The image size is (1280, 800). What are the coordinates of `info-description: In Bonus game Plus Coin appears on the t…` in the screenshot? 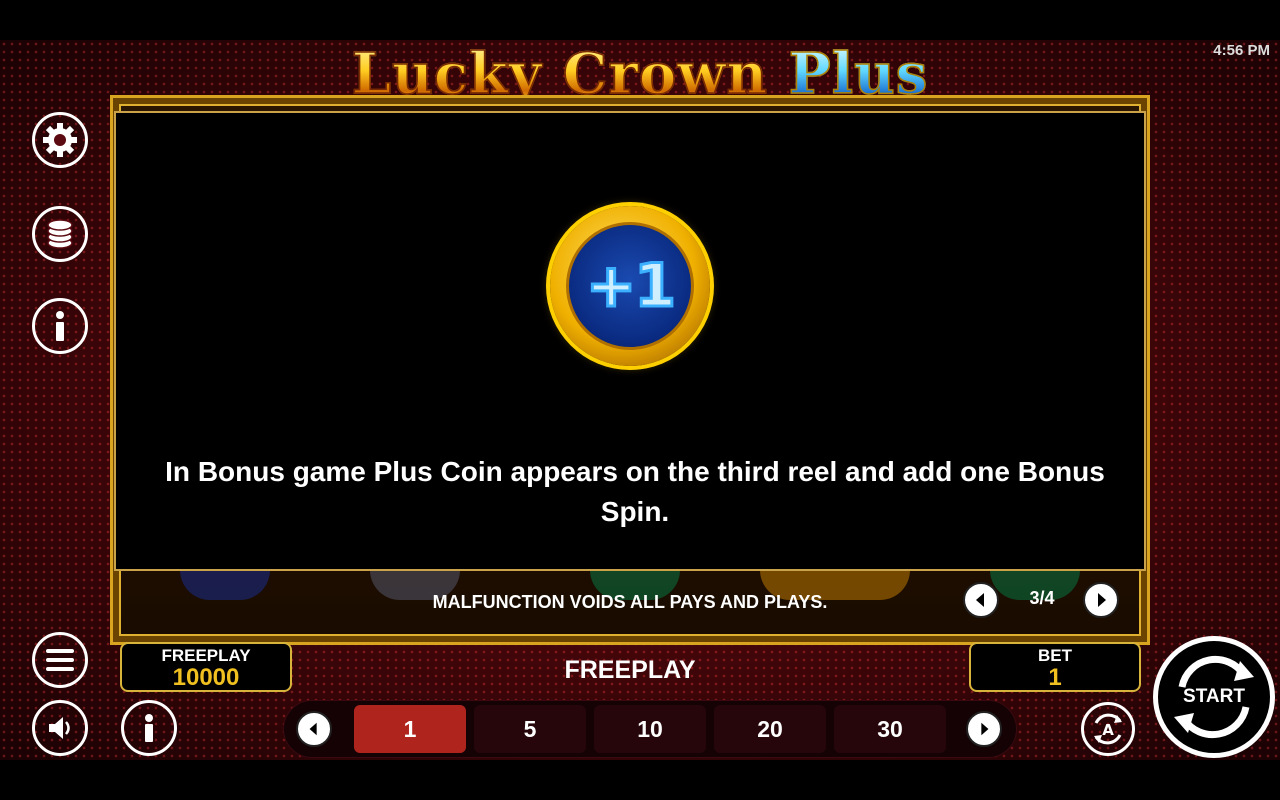 It's located at (635, 491).